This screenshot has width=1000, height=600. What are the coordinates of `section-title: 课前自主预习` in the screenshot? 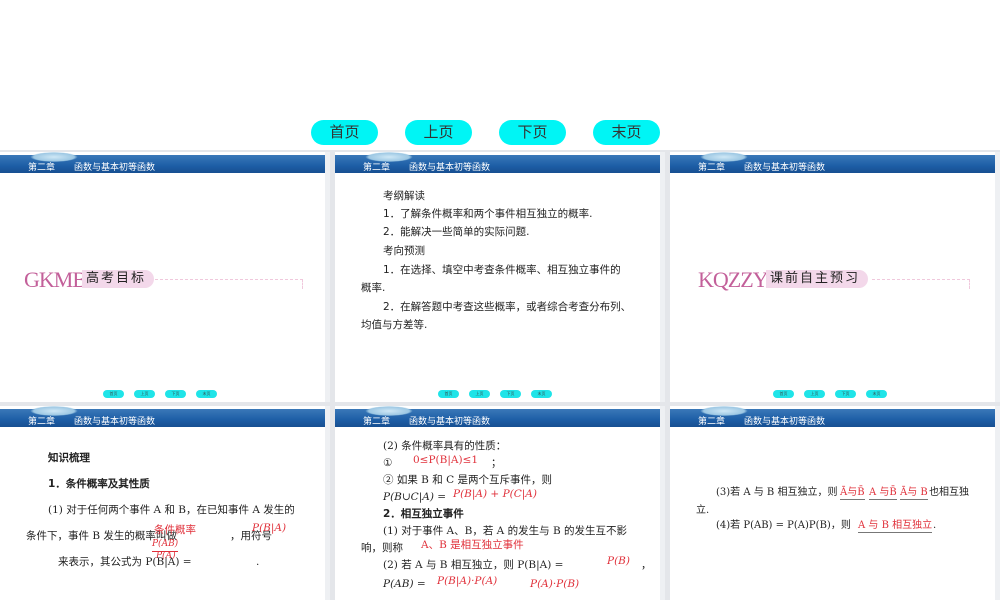 It's located at (817, 279).